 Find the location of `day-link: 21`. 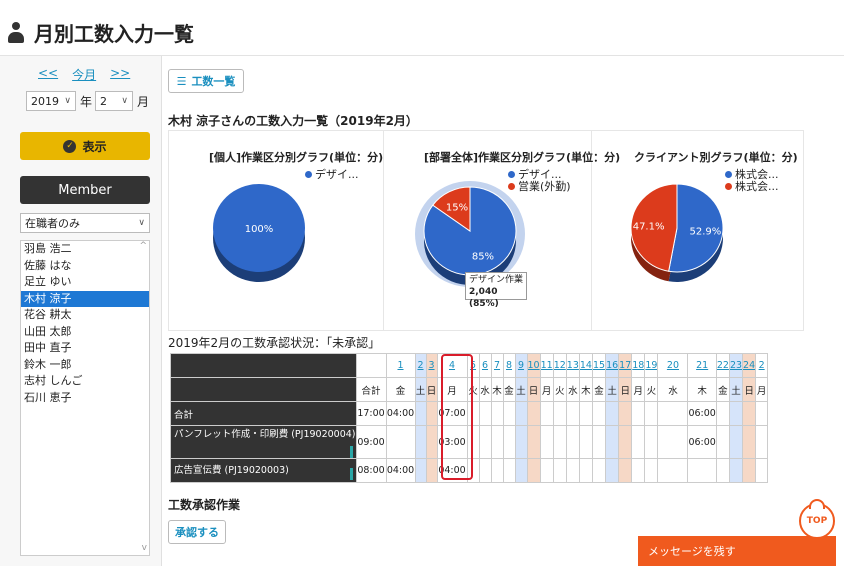

day-link: 21 is located at coordinates (702, 365).